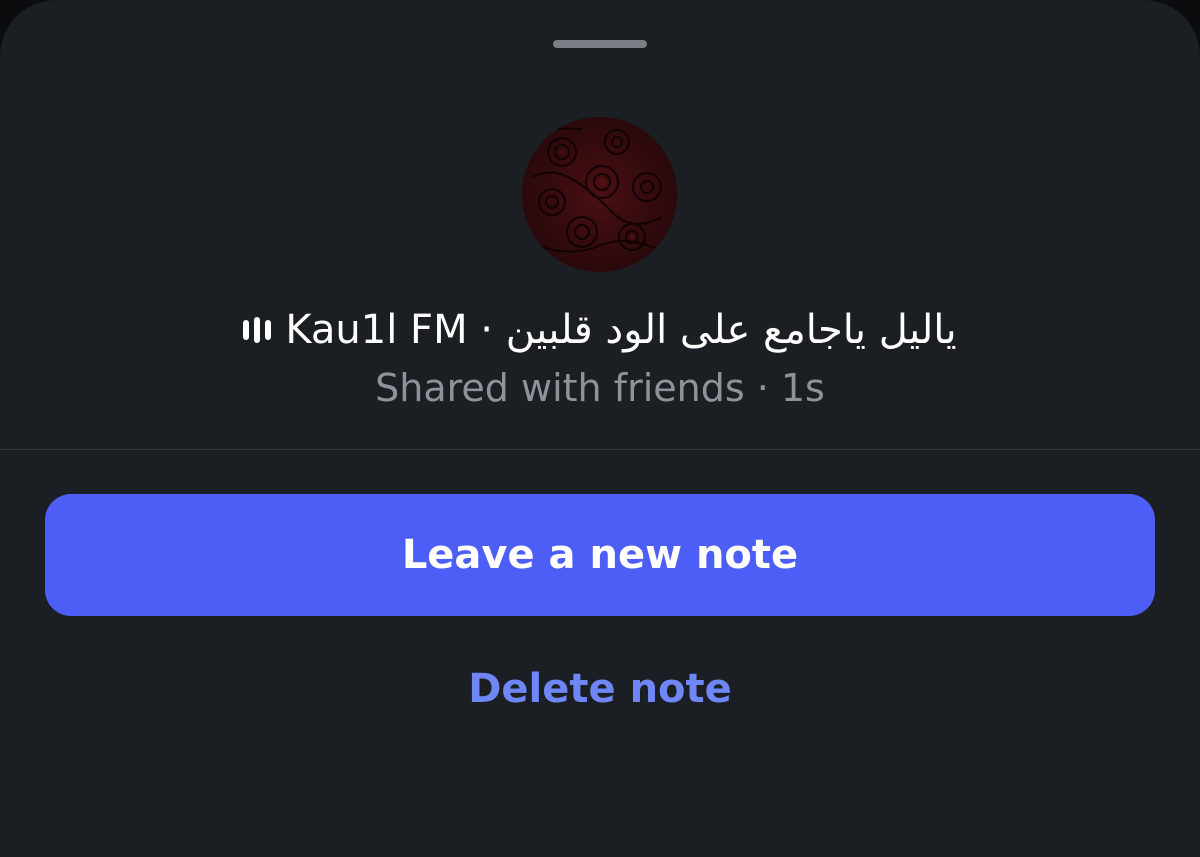 Image resolution: width=1200 pixels, height=857 pixels. What do you see at coordinates (600, 689) in the screenshot?
I see `delete-note-button: Delete note` at bounding box center [600, 689].